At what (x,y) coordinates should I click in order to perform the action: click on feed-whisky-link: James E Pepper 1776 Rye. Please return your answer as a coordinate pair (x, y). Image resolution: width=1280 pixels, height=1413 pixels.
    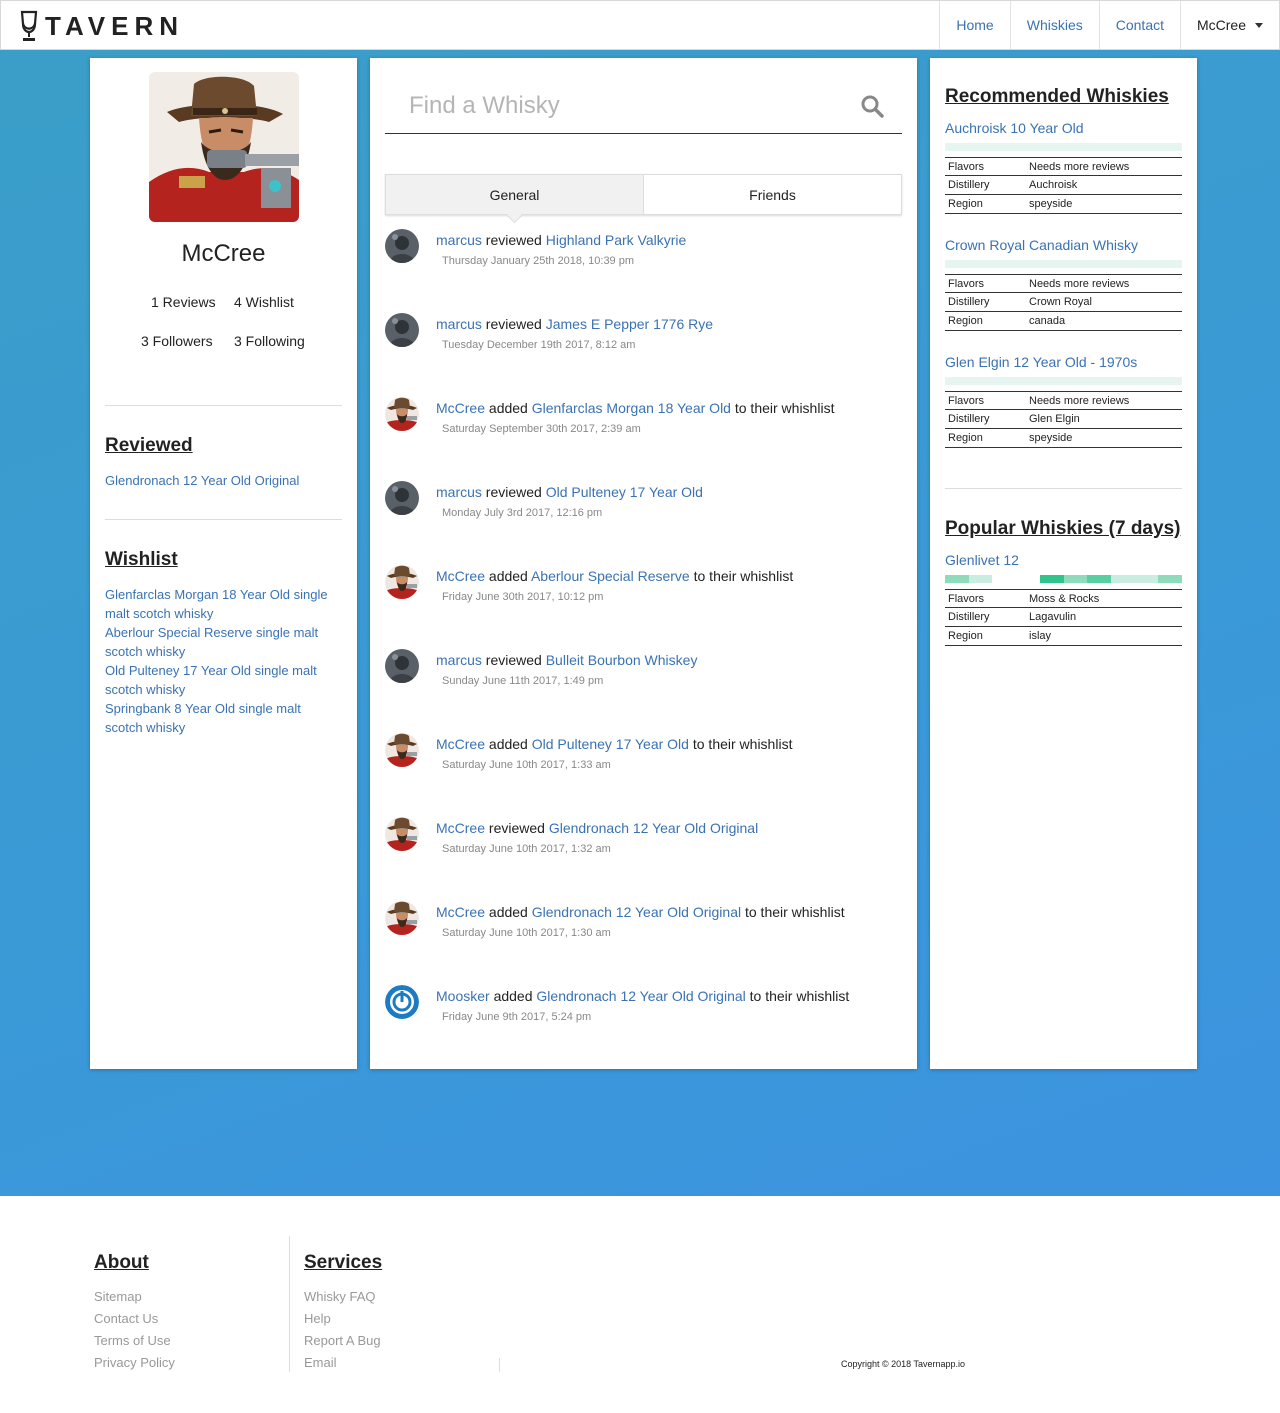
    Looking at the image, I should click on (629, 324).